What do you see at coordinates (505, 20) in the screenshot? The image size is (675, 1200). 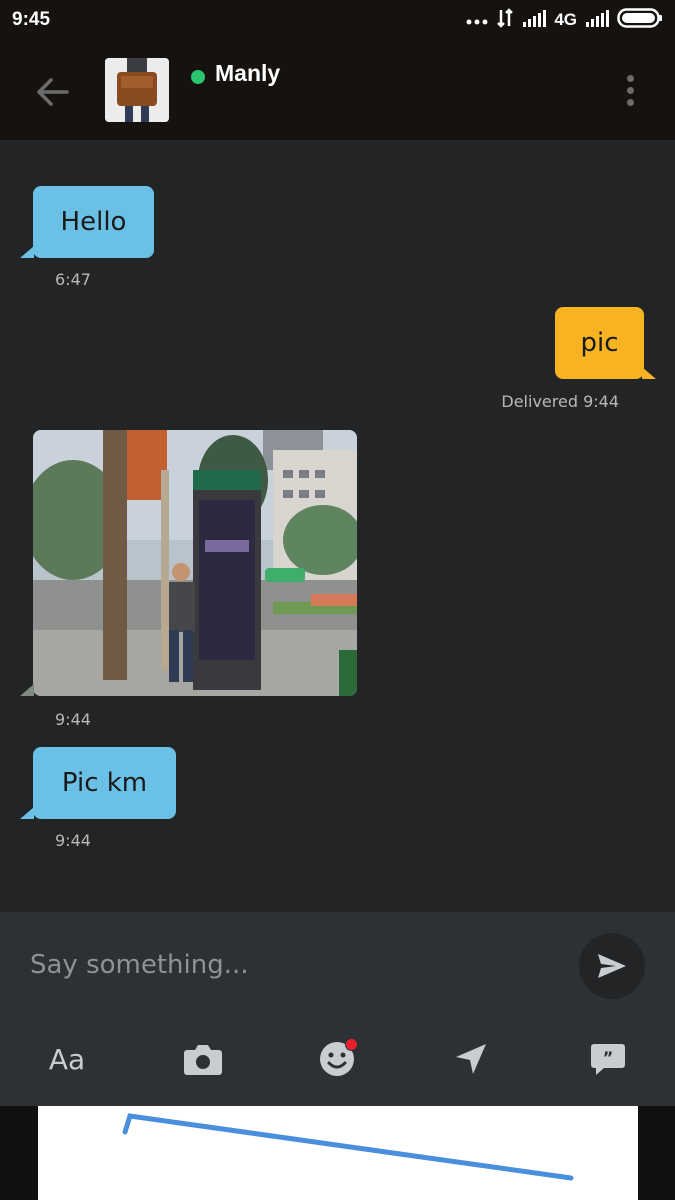 I see `data-arrows-icon` at bounding box center [505, 20].